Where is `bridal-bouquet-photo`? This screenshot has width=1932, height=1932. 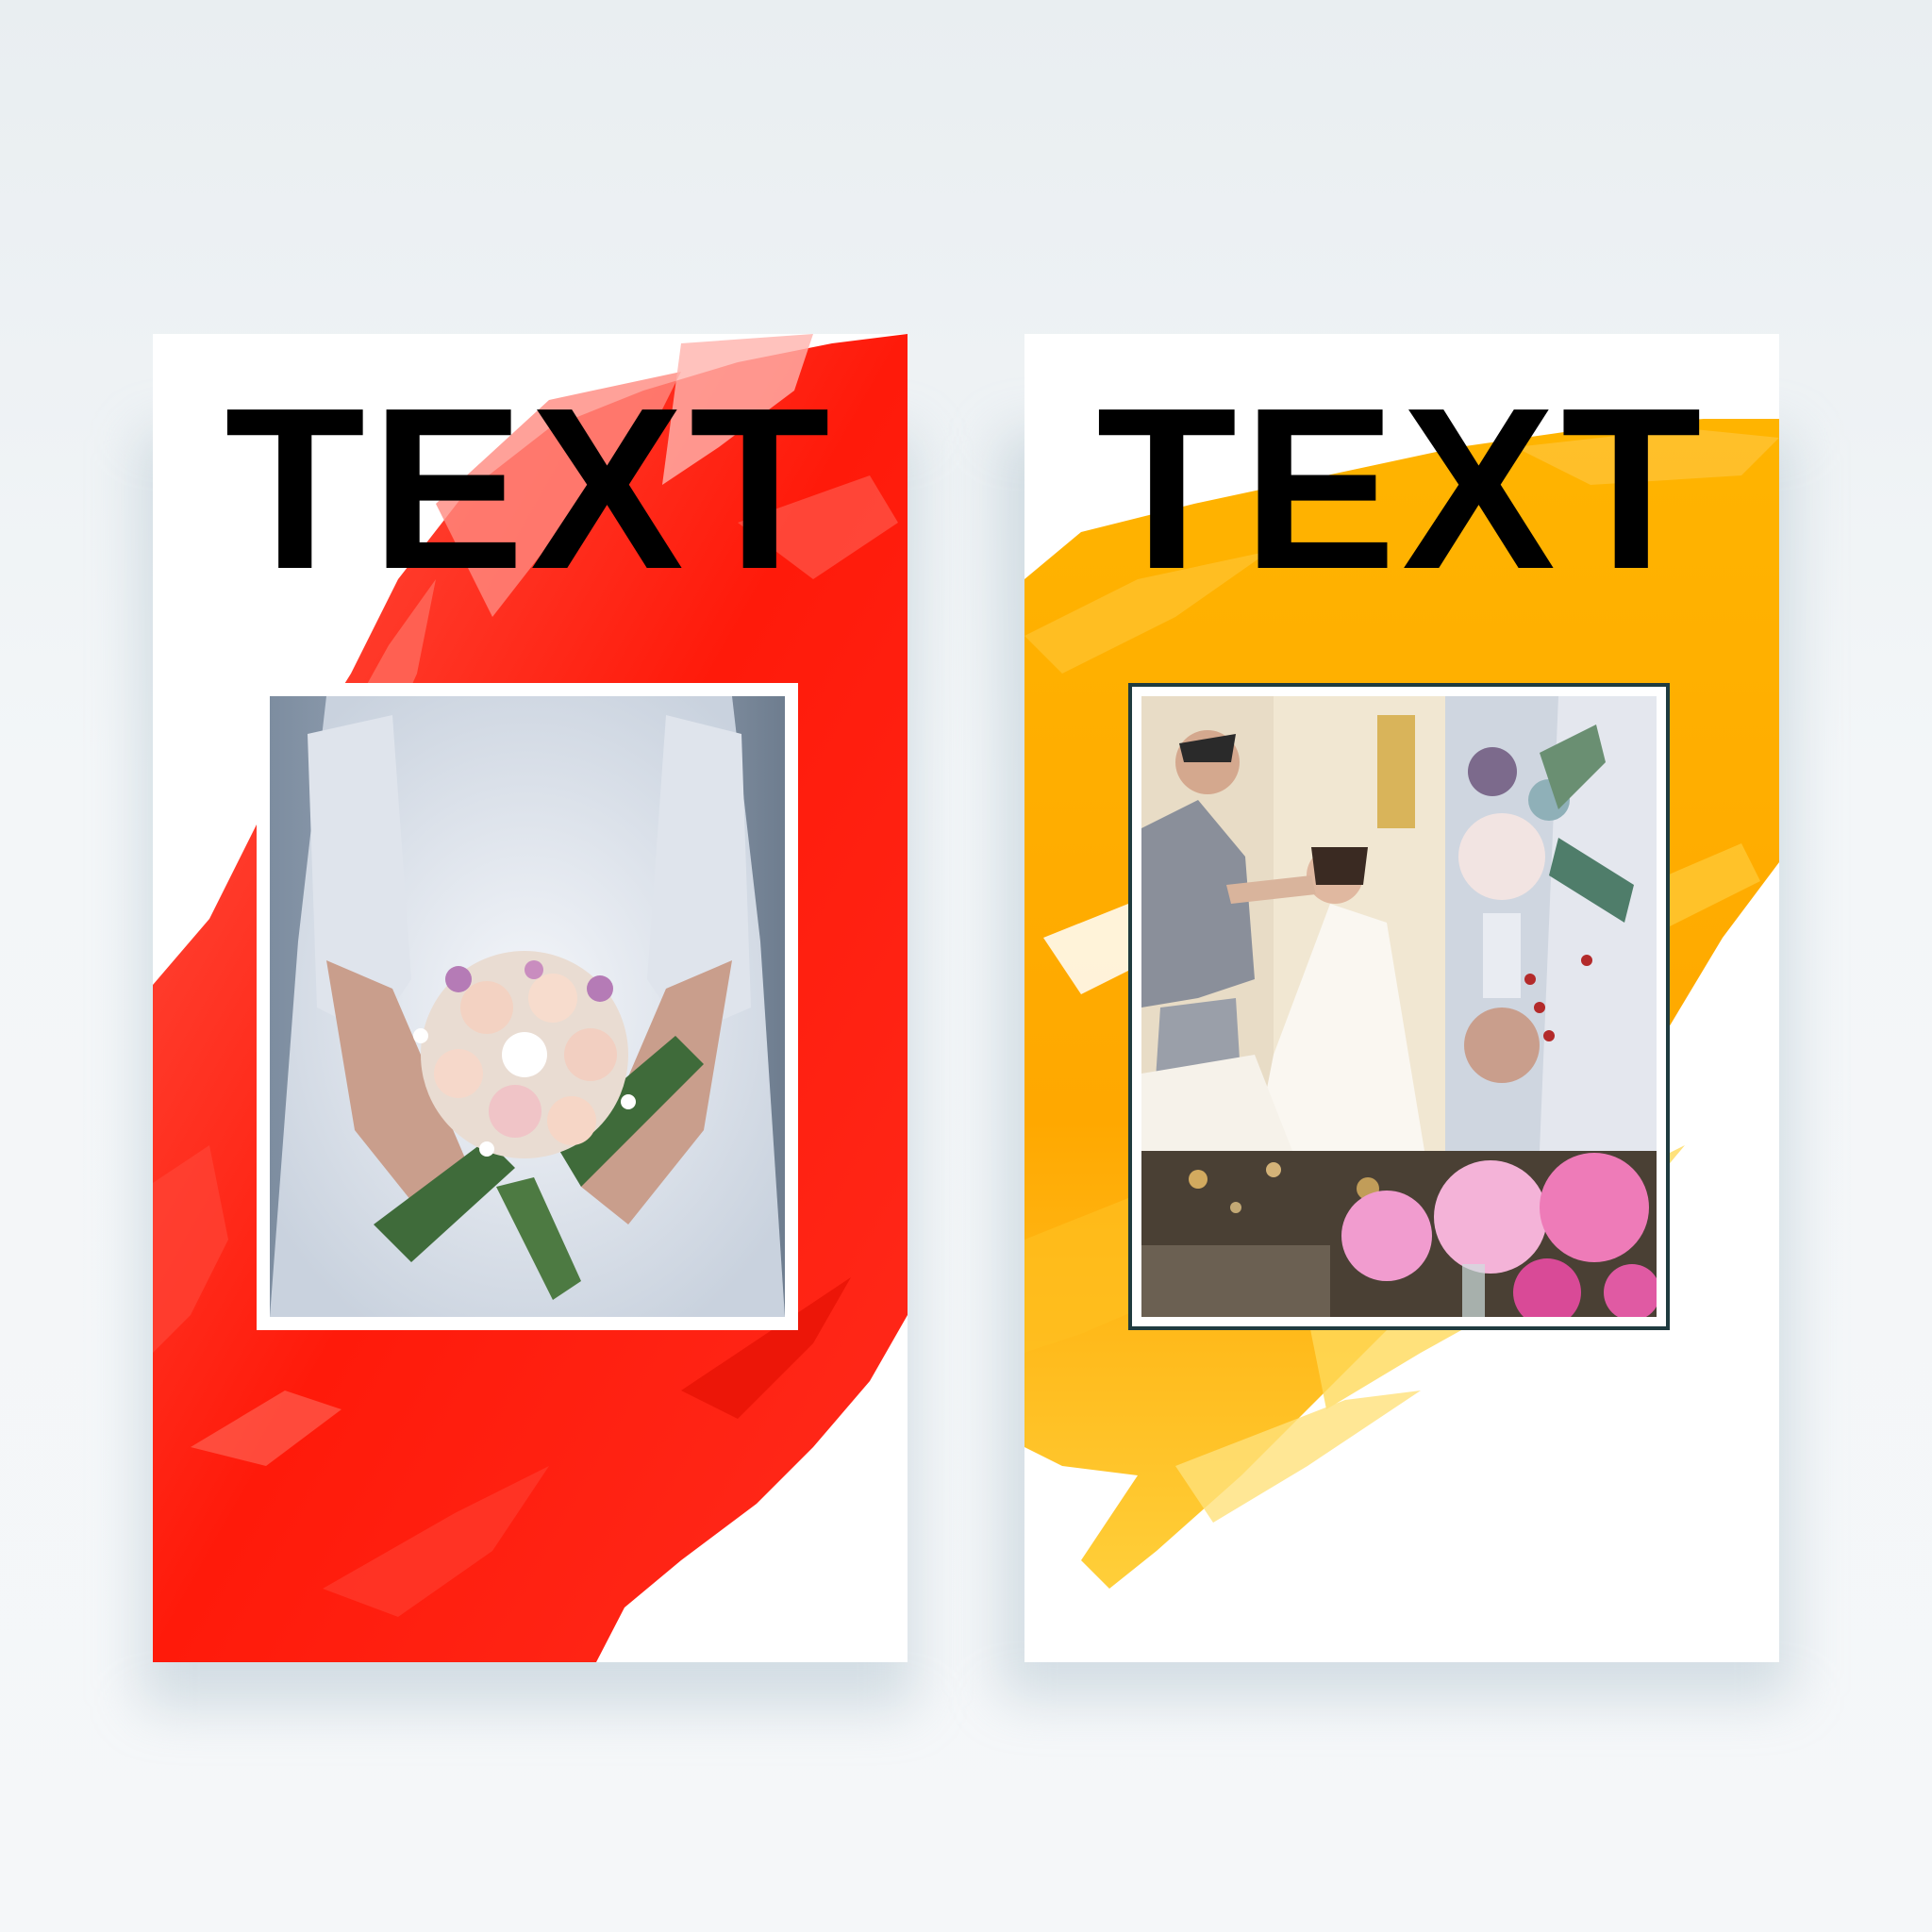 bridal-bouquet-photo is located at coordinates (528, 1006).